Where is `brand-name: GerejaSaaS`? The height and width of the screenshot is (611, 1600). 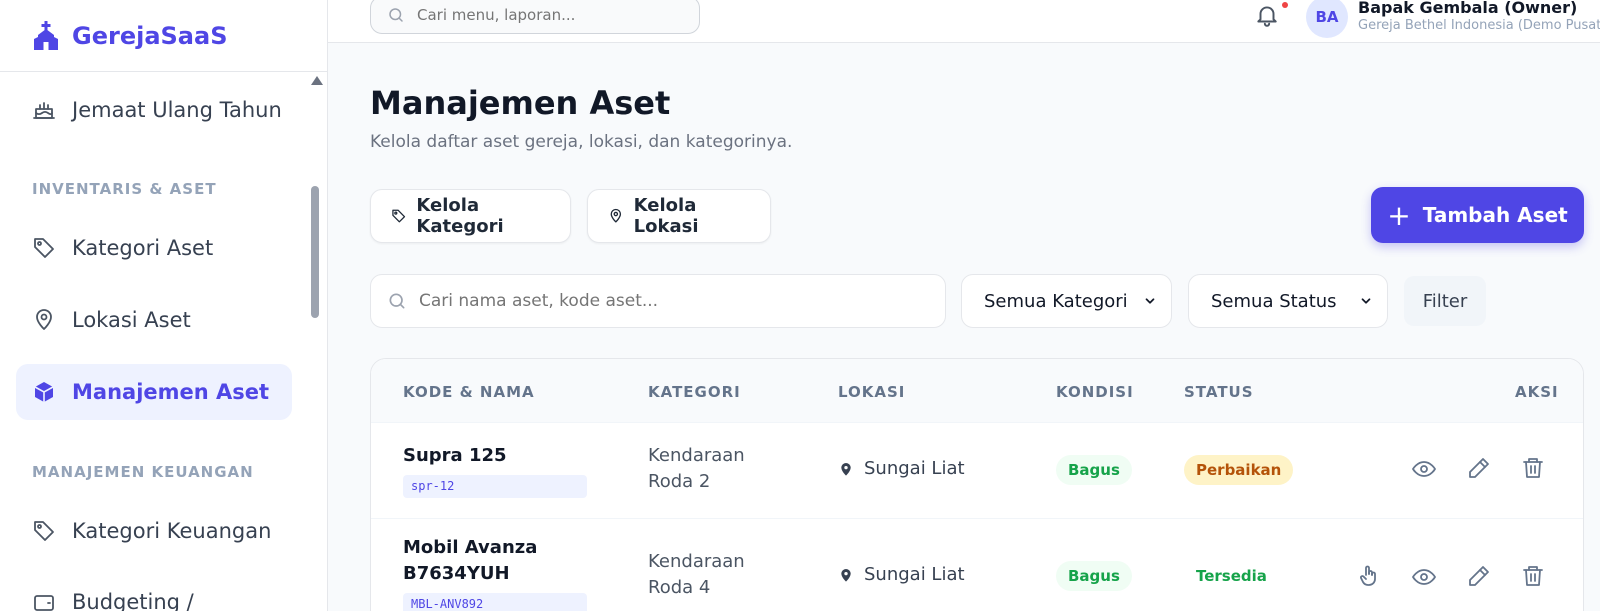 brand-name: GerejaSaaS is located at coordinates (150, 35).